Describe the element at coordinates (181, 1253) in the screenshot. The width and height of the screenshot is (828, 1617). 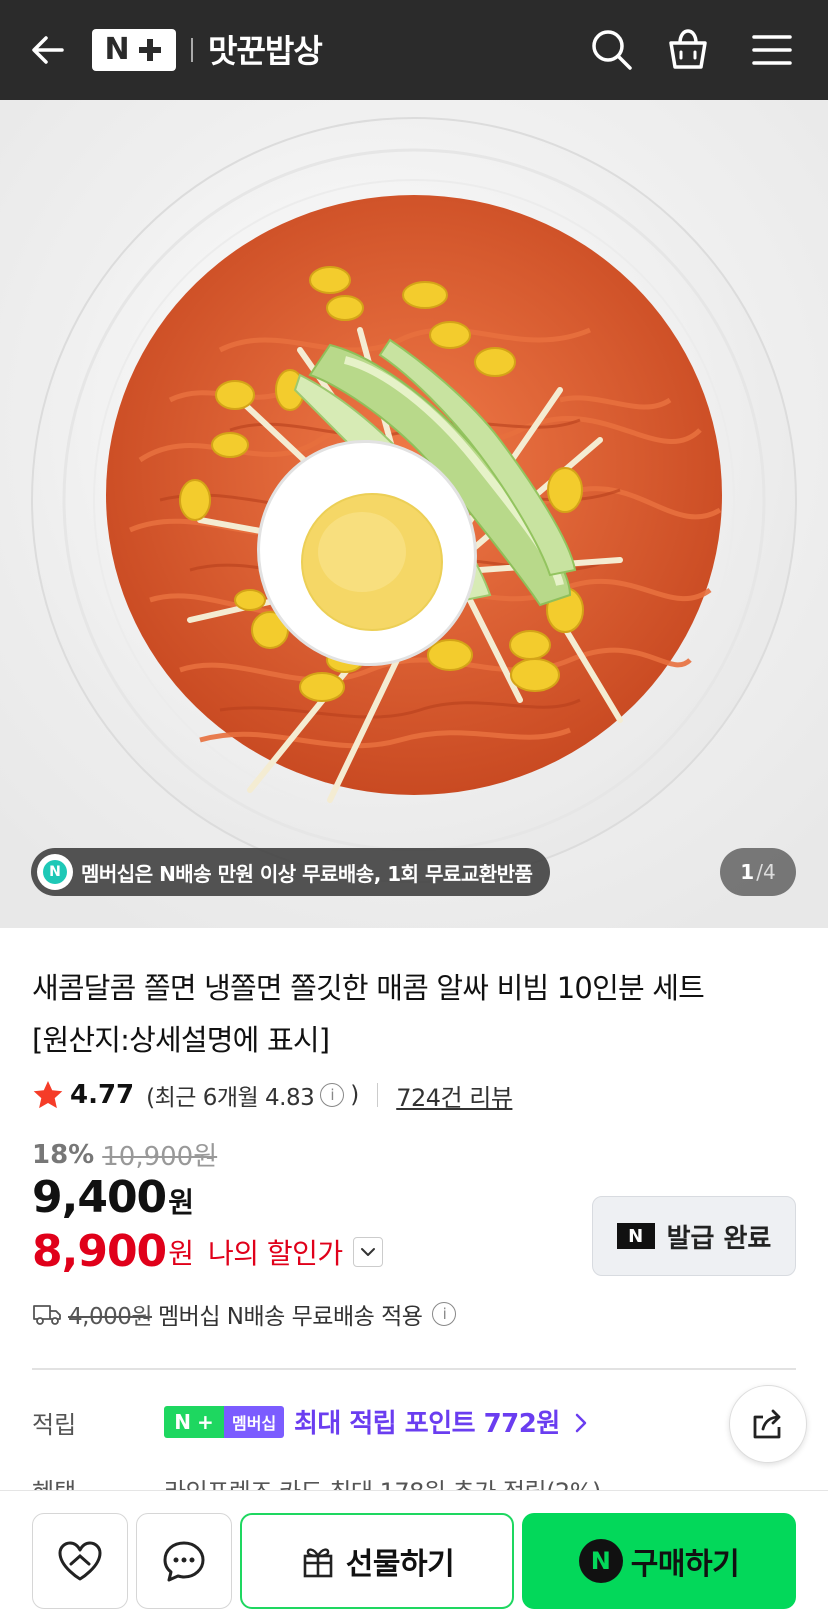
I see `my-price-unit: 원` at that location.